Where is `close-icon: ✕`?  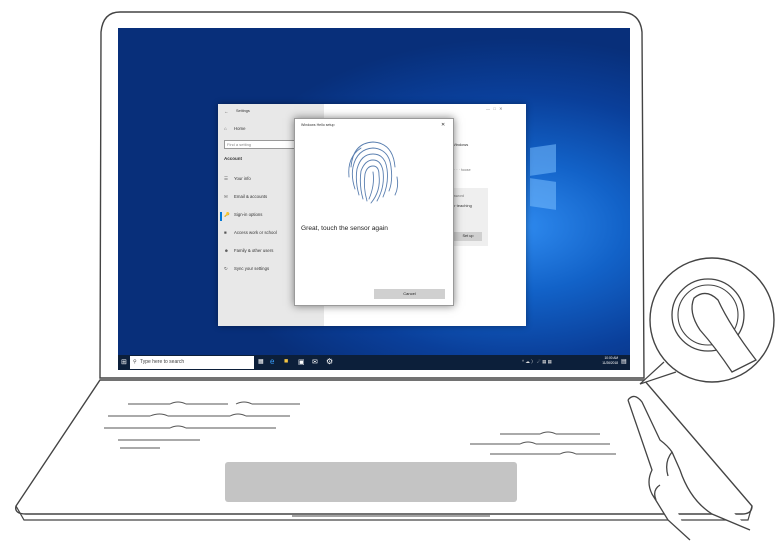
close-icon: ✕ is located at coordinates (443, 125).